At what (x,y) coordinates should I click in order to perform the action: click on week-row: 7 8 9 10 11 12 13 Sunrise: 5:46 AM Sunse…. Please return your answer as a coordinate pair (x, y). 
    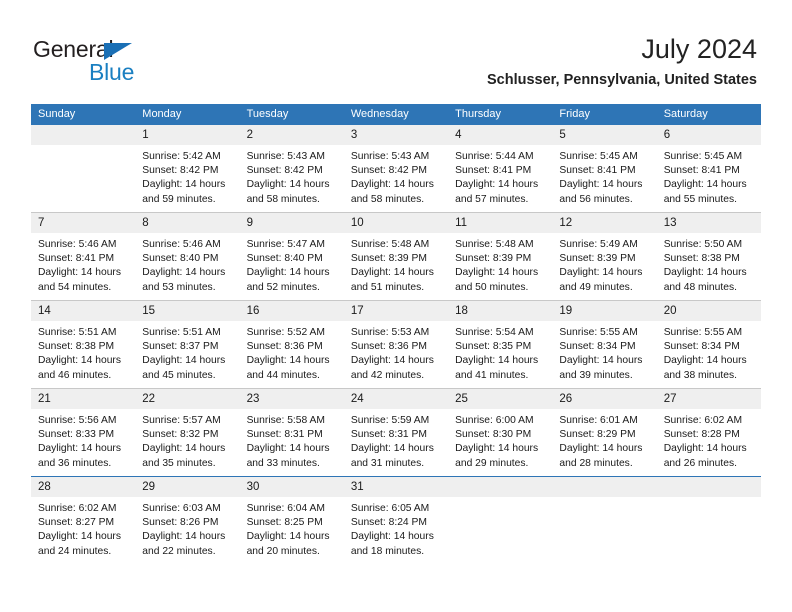
    Looking at the image, I should click on (396, 256).